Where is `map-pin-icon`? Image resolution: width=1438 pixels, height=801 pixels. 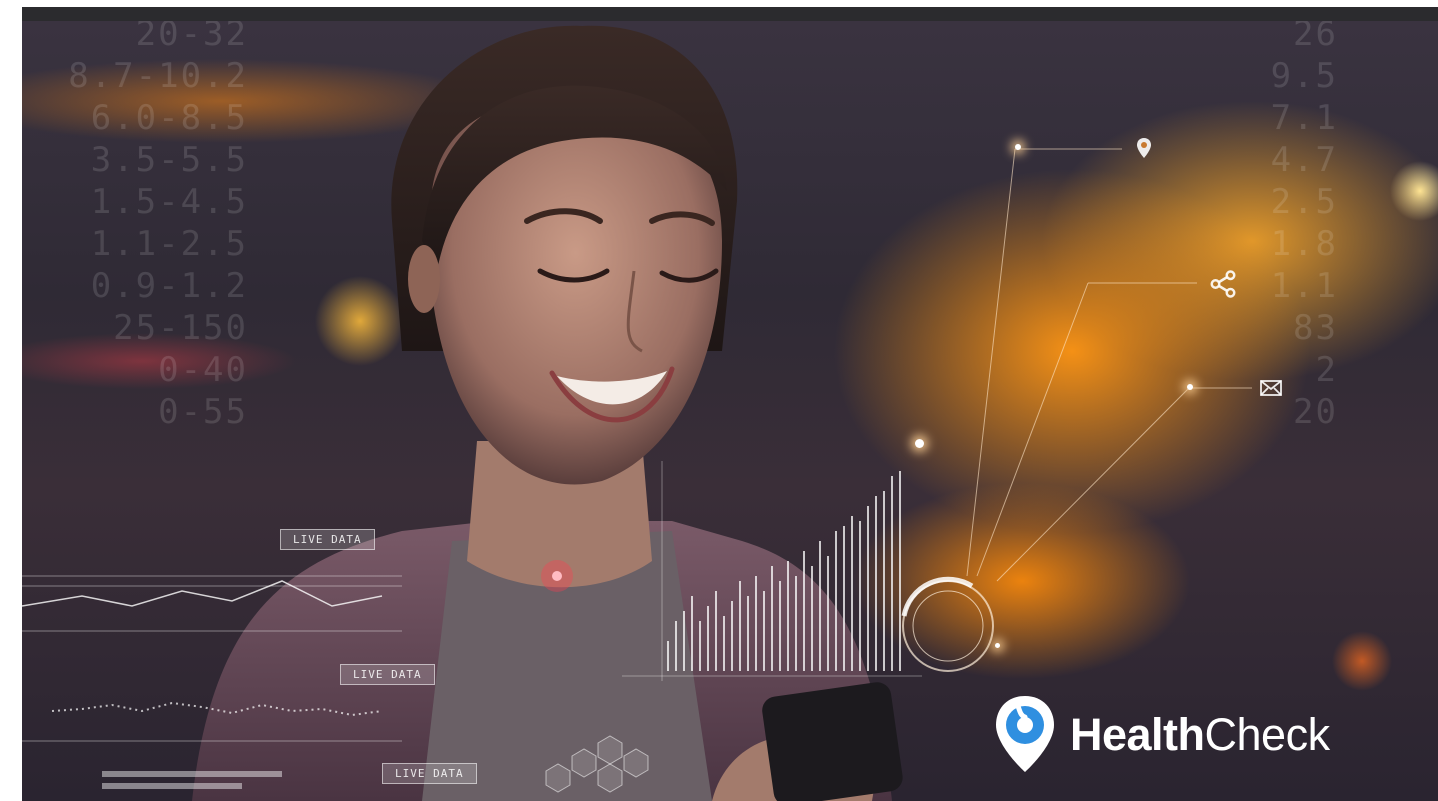
map-pin-icon is located at coordinates (1144, 148).